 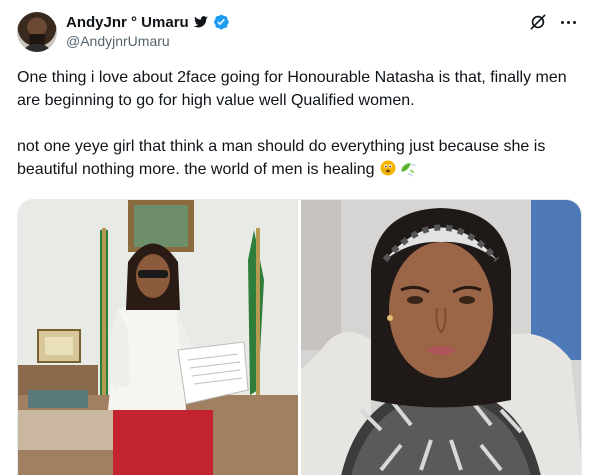 What do you see at coordinates (568, 22) in the screenshot?
I see `more-icon` at bounding box center [568, 22].